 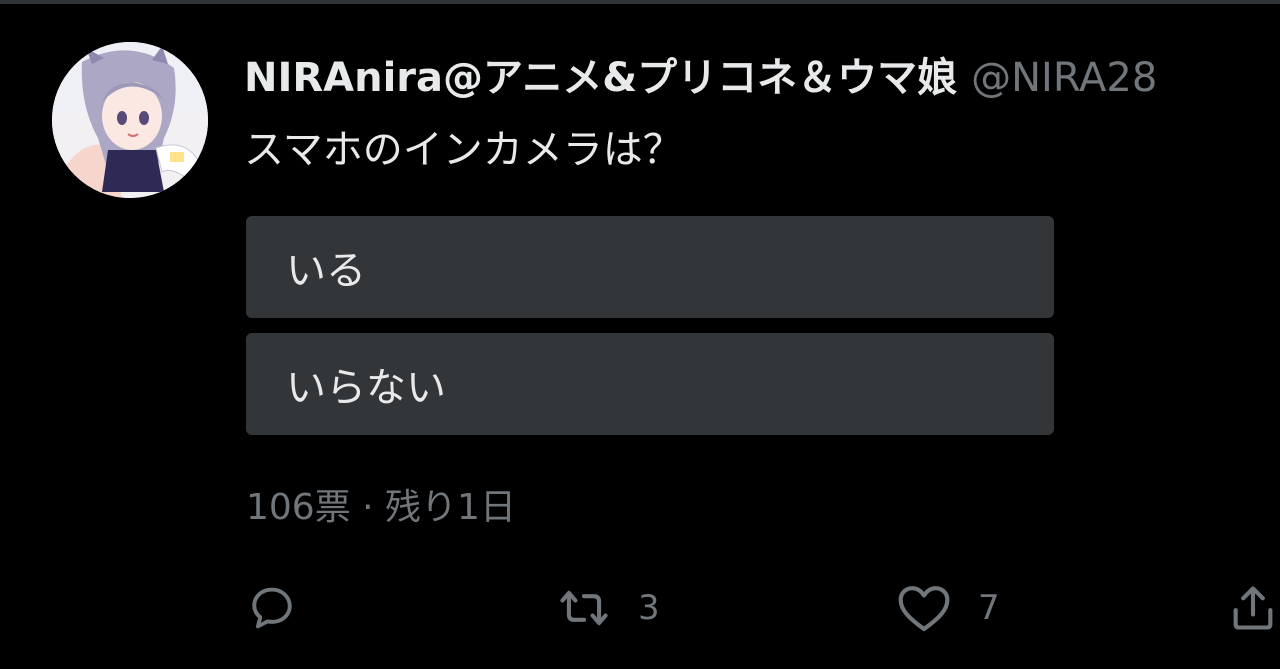 I want to click on share-icon, so click(x=1253, y=608).